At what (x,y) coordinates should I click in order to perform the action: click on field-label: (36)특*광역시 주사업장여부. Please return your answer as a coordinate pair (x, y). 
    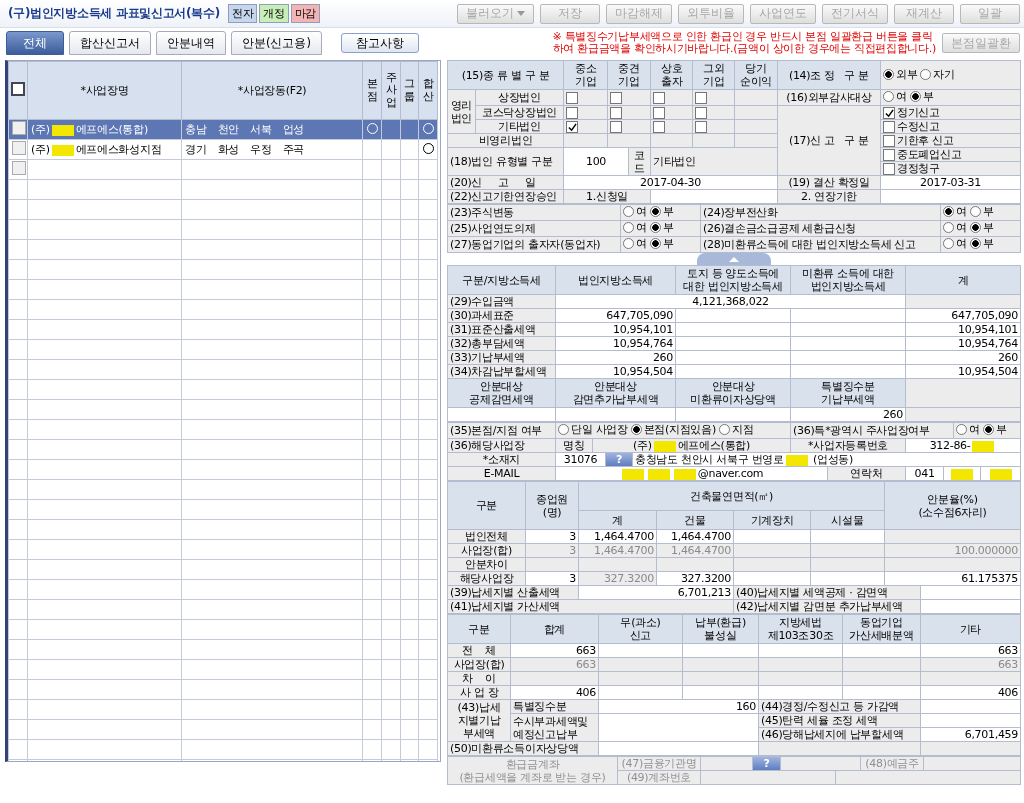
    Looking at the image, I should click on (872, 430).